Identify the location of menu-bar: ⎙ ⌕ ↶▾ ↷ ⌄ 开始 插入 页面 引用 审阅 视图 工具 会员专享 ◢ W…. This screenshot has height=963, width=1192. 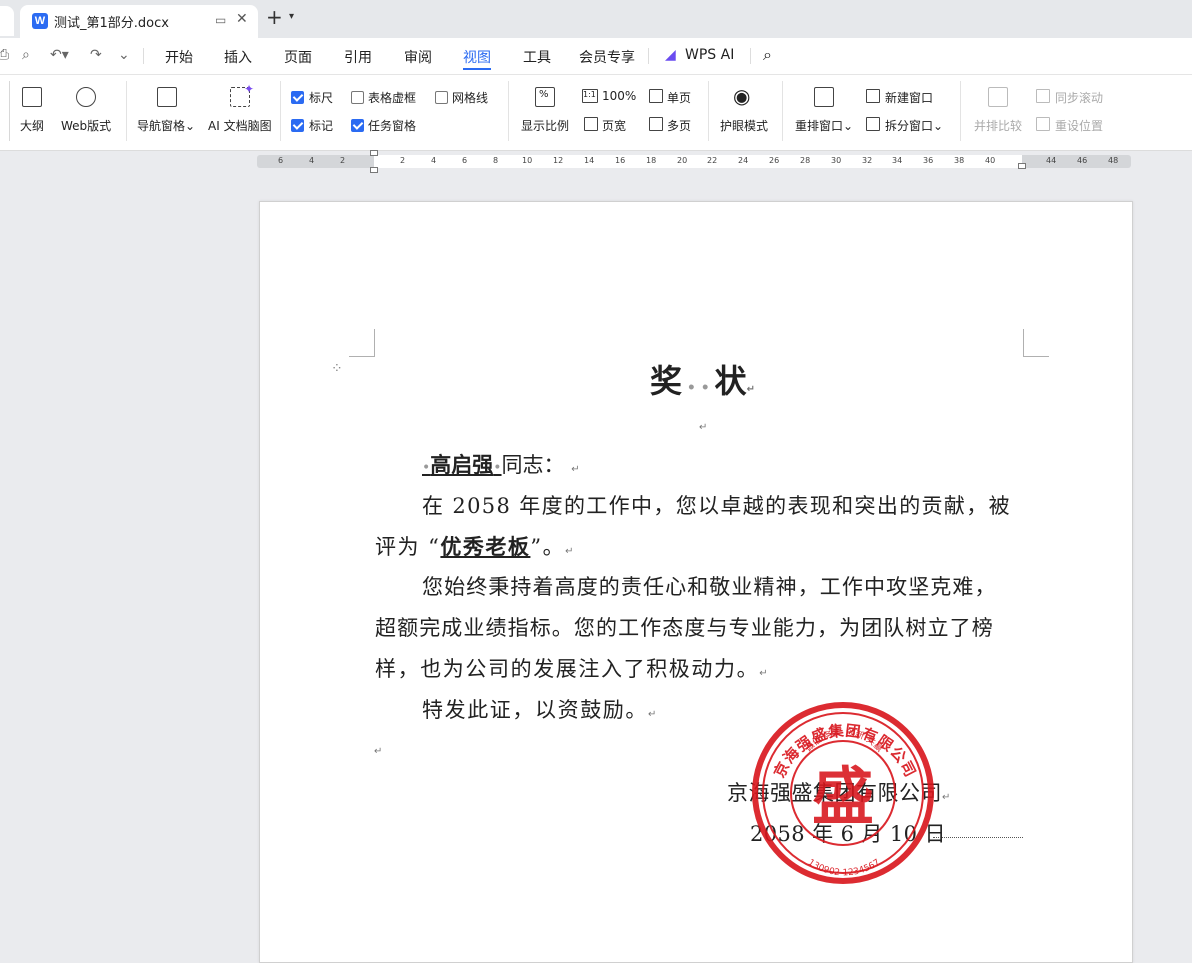
(596, 56).